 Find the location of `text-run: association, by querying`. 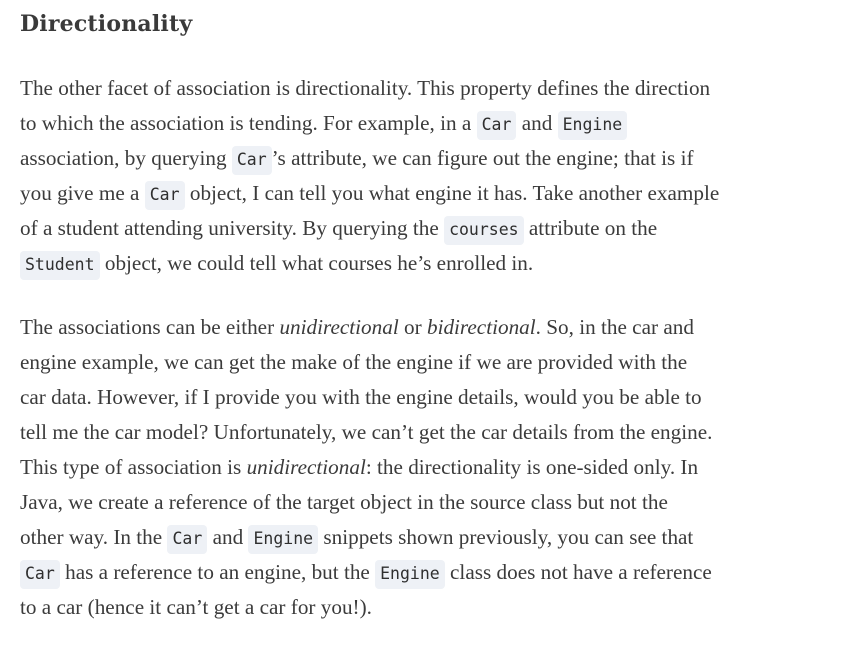

text-run: association, by querying is located at coordinates (126, 158).